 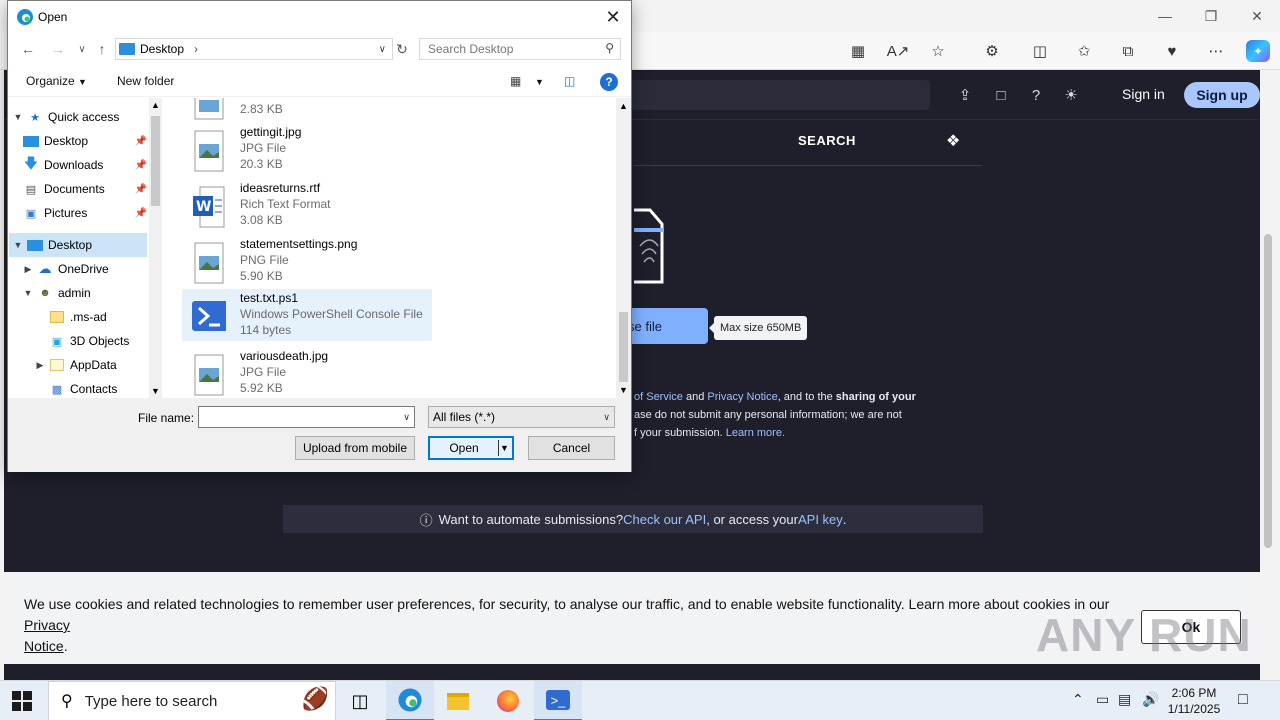 I want to click on terms-of-service-link: of Service, so click(x=658, y=397).